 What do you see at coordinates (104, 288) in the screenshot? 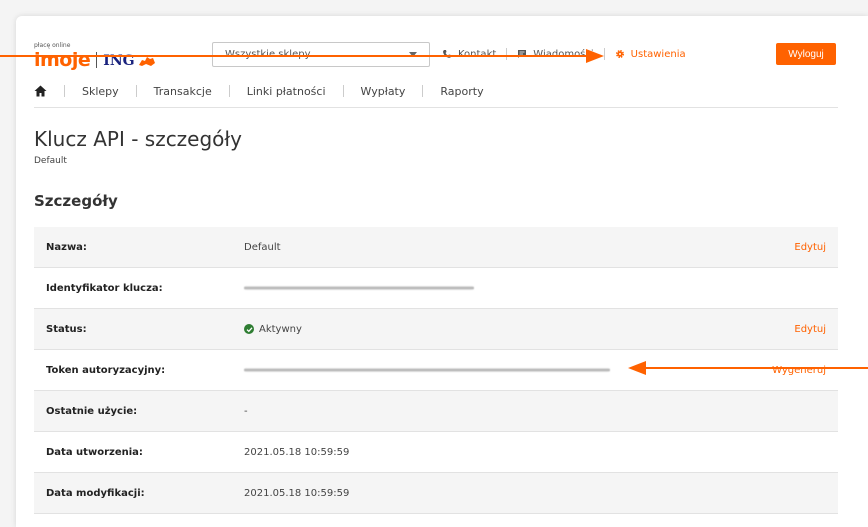
I see `detail-label: Identyfikator klucza:` at bounding box center [104, 288].